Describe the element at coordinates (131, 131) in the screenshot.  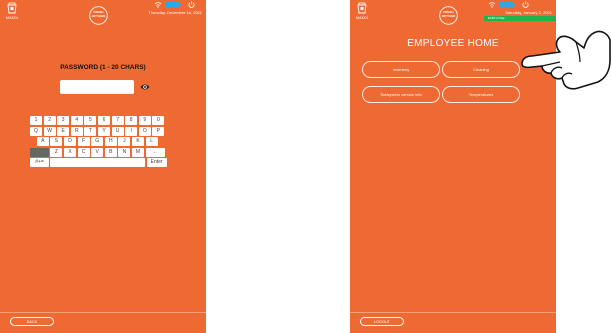
I see `key: I` at that location.